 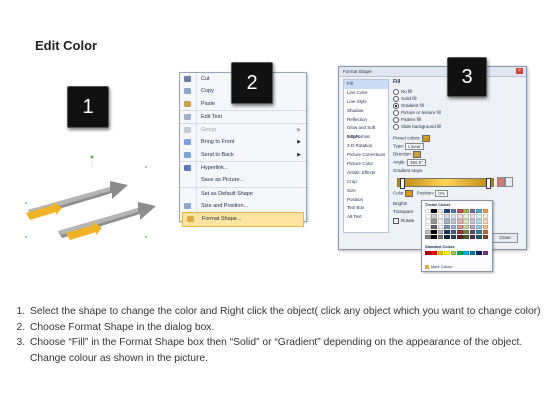 What do you see at coordinates (366, 155) in the screenshot?
I see `sidebar-item-picture-corrections: Picture Corrections` at bounding box center [366, 155].